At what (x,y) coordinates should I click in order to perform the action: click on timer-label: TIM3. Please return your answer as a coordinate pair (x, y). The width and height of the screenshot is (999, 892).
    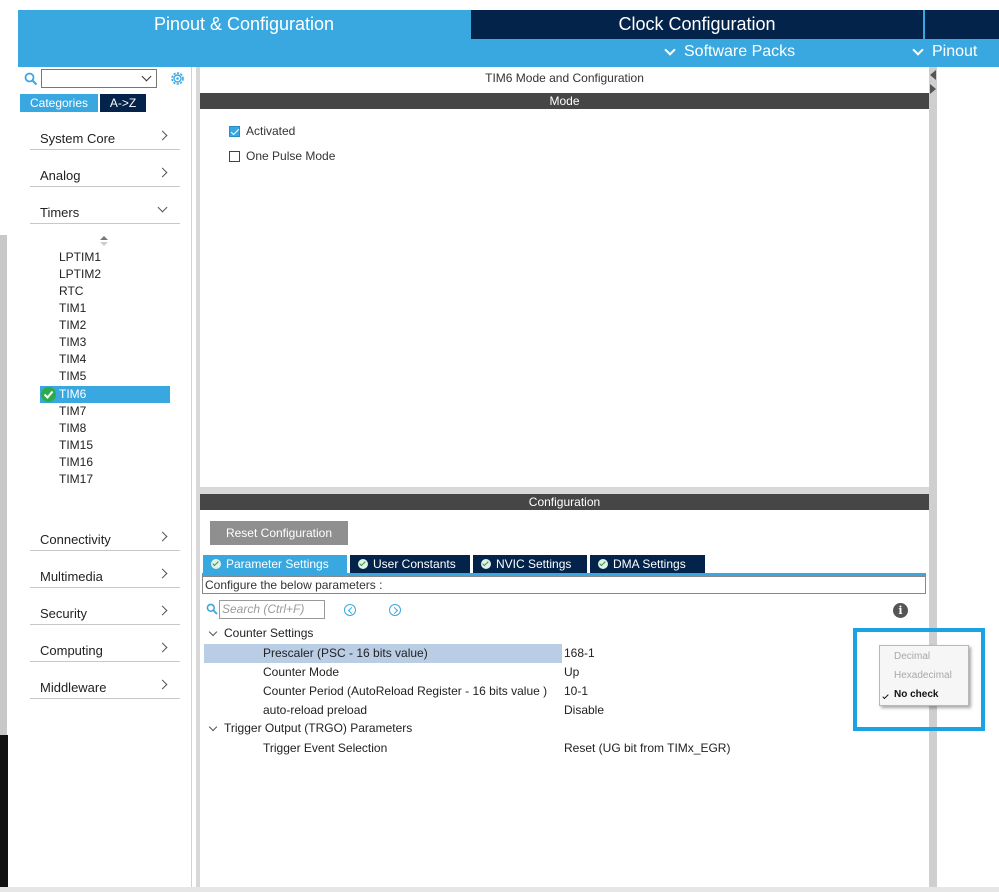
    Looking at the image, I should click on (73, 342).